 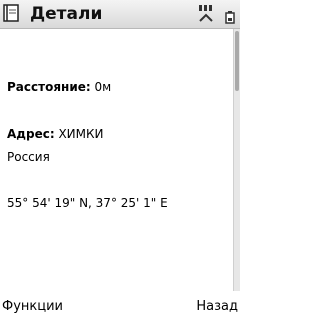 I want to click on back-softkey: Назад, so click(x=217, y=306).